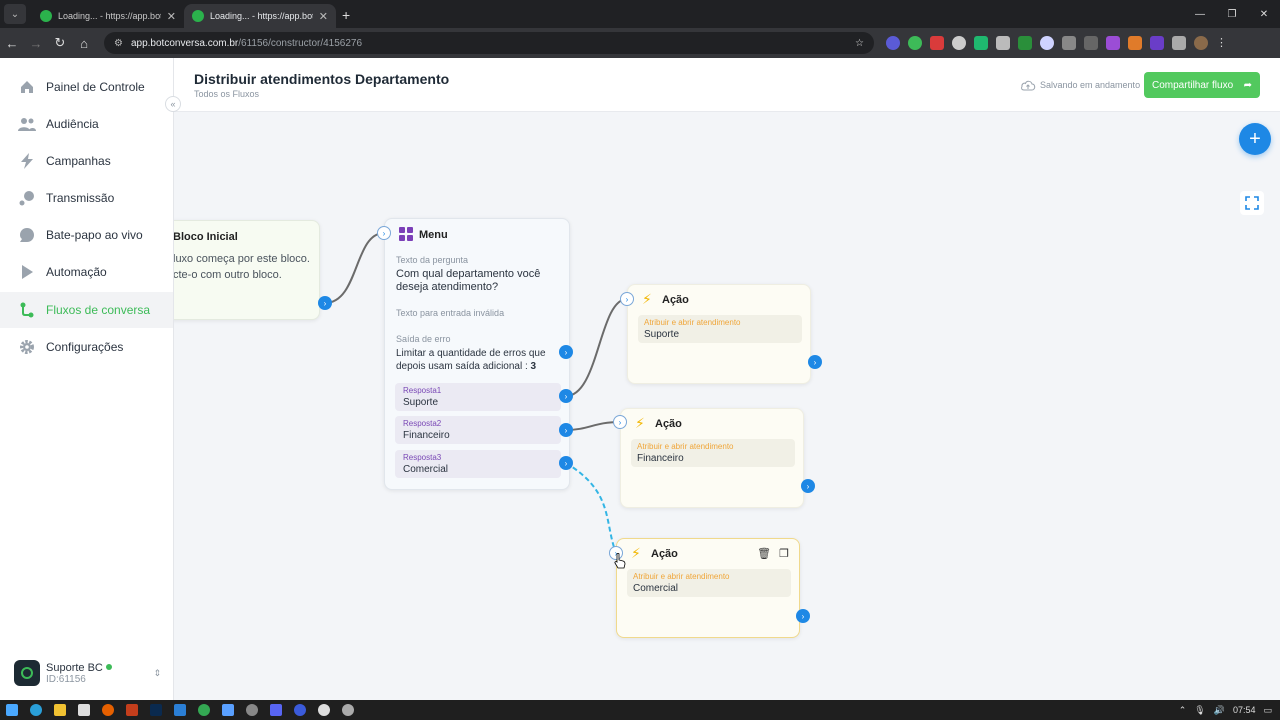  I want to click on browser-tab-2: Loading... - https://app.botcon ✕, so click(260, 16).